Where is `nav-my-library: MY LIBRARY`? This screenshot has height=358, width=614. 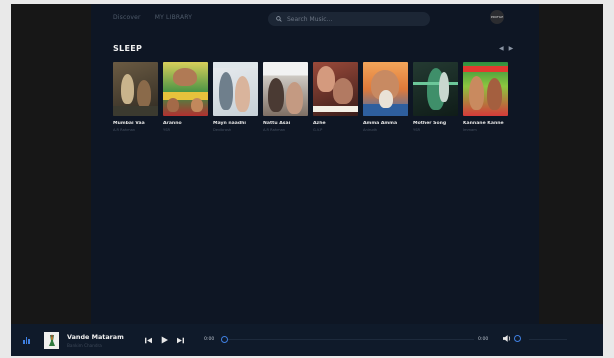 nav-my-library: MY LIBRARY is located at coordinates (173, 17).